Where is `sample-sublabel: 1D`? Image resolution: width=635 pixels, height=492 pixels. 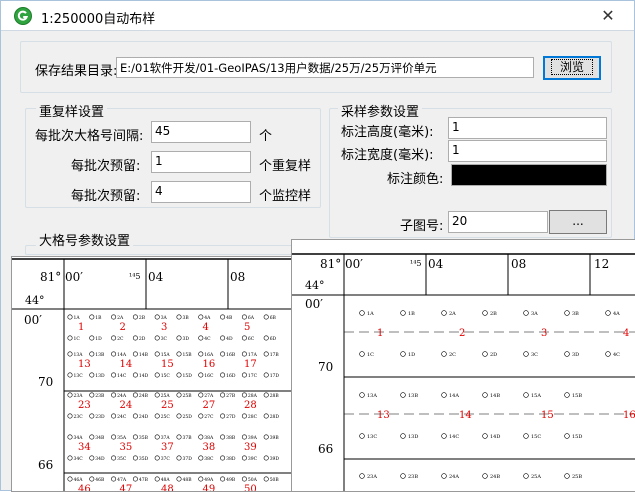
sample-sublabel: 1D is located at coordinates (411, 355).